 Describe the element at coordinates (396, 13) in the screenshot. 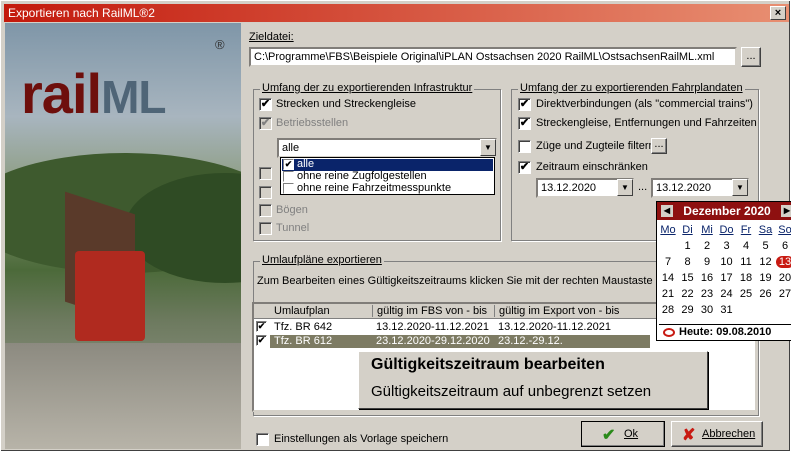

I see `title-bar: Exportieren nach RailML®2 ×` at that location.